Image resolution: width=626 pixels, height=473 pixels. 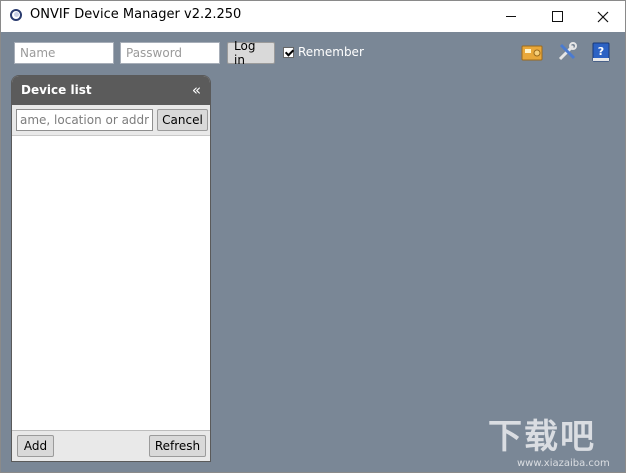 I want to click on minimize-icon, so click(x=511, y=16).